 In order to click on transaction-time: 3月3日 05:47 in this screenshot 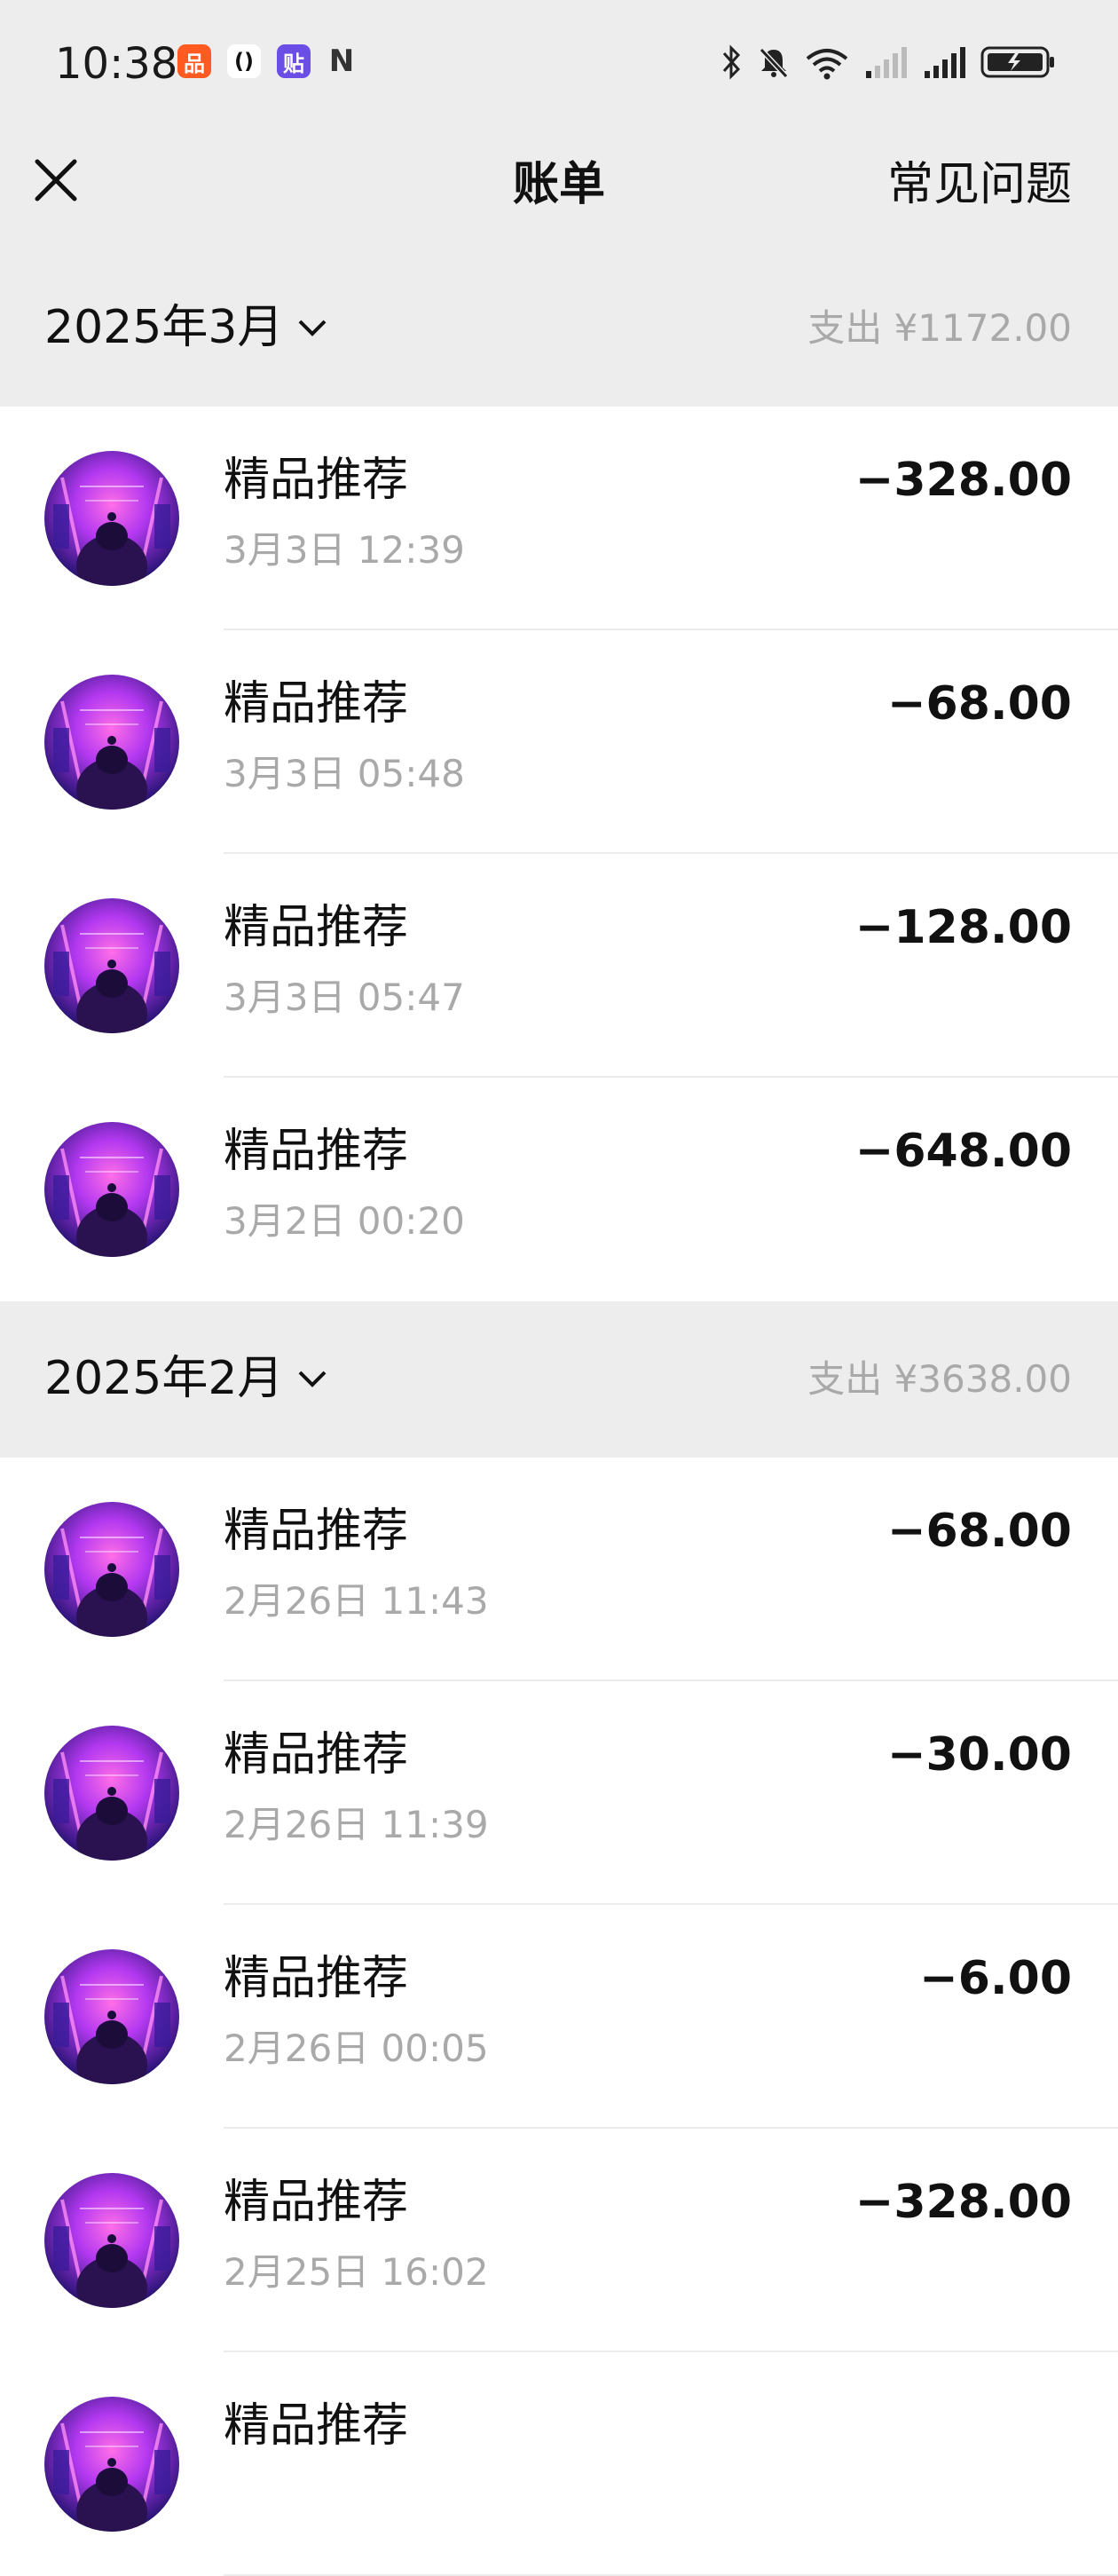, I will do `click(344, 997)`.